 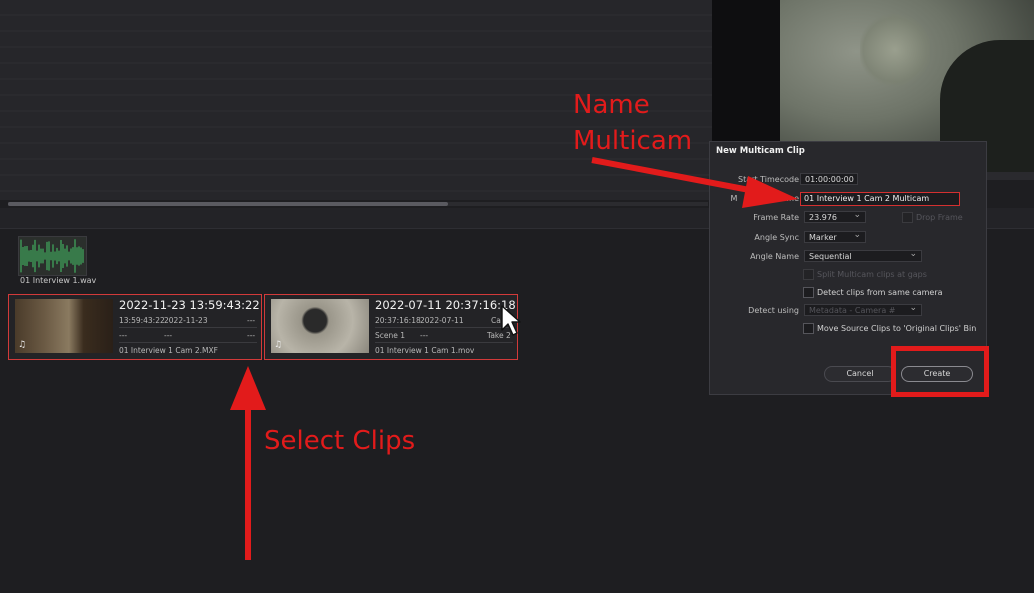 What do you see at coordinates (940, 371) in the screenshot?
I see `create-button-highlight` at bounding box center [940, 371].